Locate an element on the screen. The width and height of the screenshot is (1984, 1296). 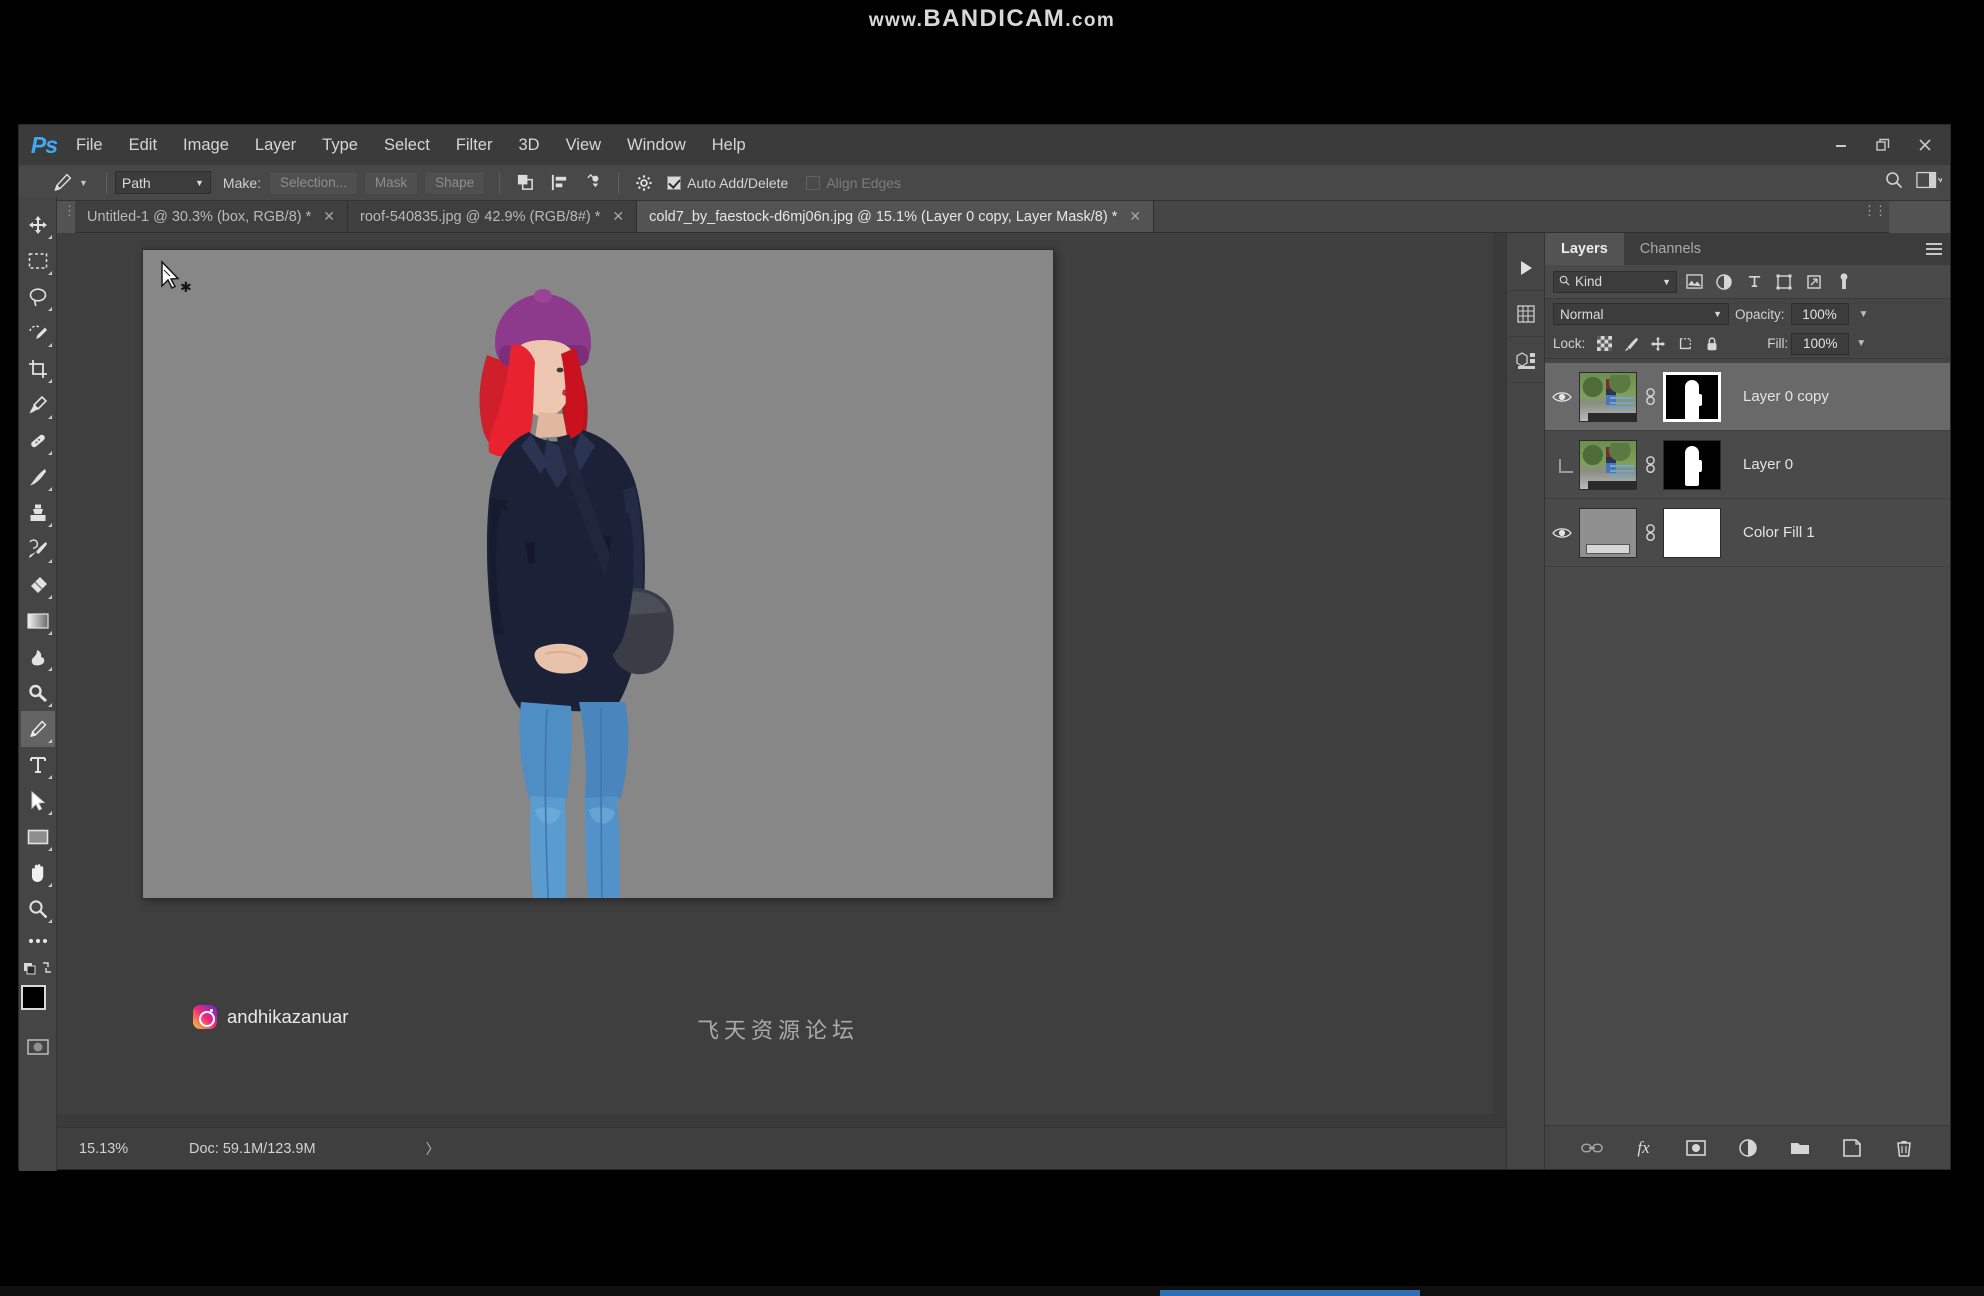
document-tab-roof: roof-540835.jpg @ 42.9% (RGB/8#) * ✕ is located at coordinates (493, 216).